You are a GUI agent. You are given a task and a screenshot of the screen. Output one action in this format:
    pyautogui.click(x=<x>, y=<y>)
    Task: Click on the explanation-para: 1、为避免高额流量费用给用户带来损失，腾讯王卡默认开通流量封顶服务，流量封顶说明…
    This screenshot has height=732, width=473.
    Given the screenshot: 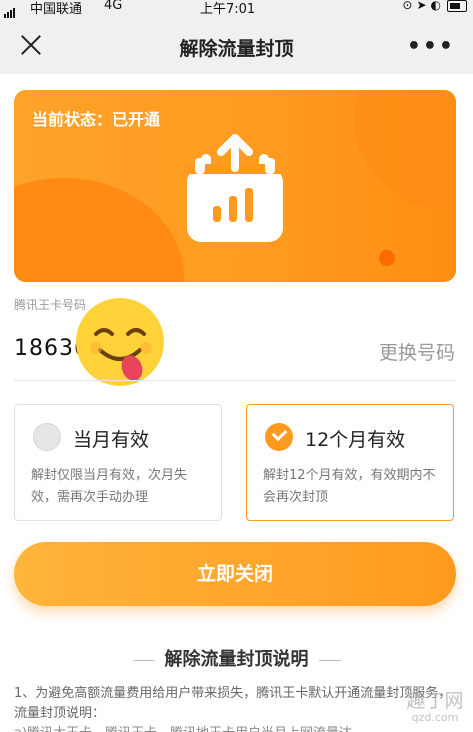 What is the action you would take?
    pyautogui.click(x=233, y=703)
    